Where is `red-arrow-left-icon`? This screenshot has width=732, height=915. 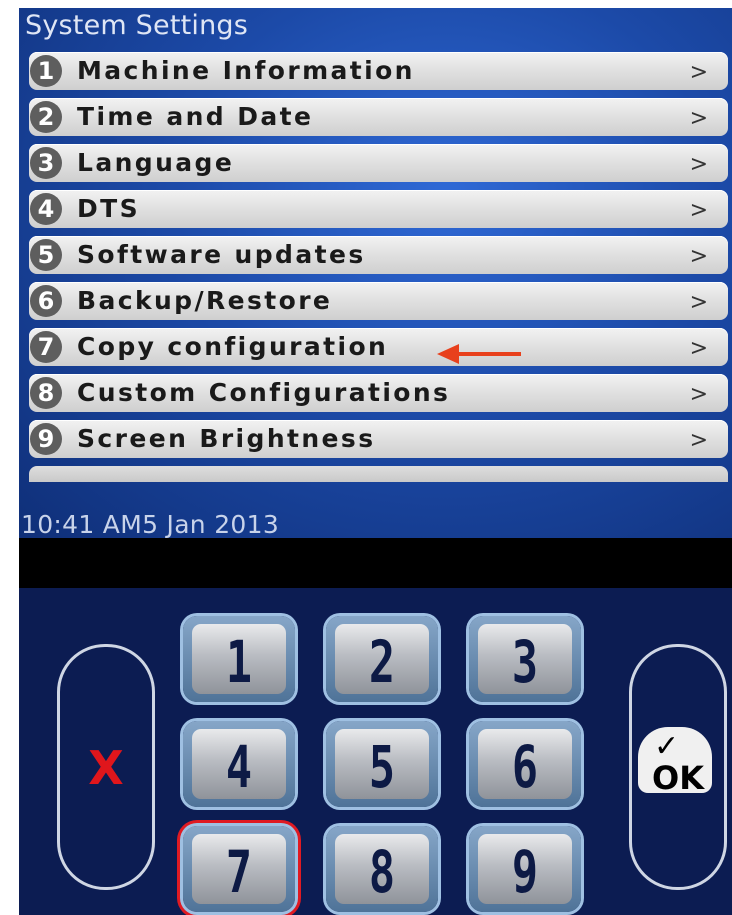 red-arrow-left-icon is located at coordinates (479, 354).